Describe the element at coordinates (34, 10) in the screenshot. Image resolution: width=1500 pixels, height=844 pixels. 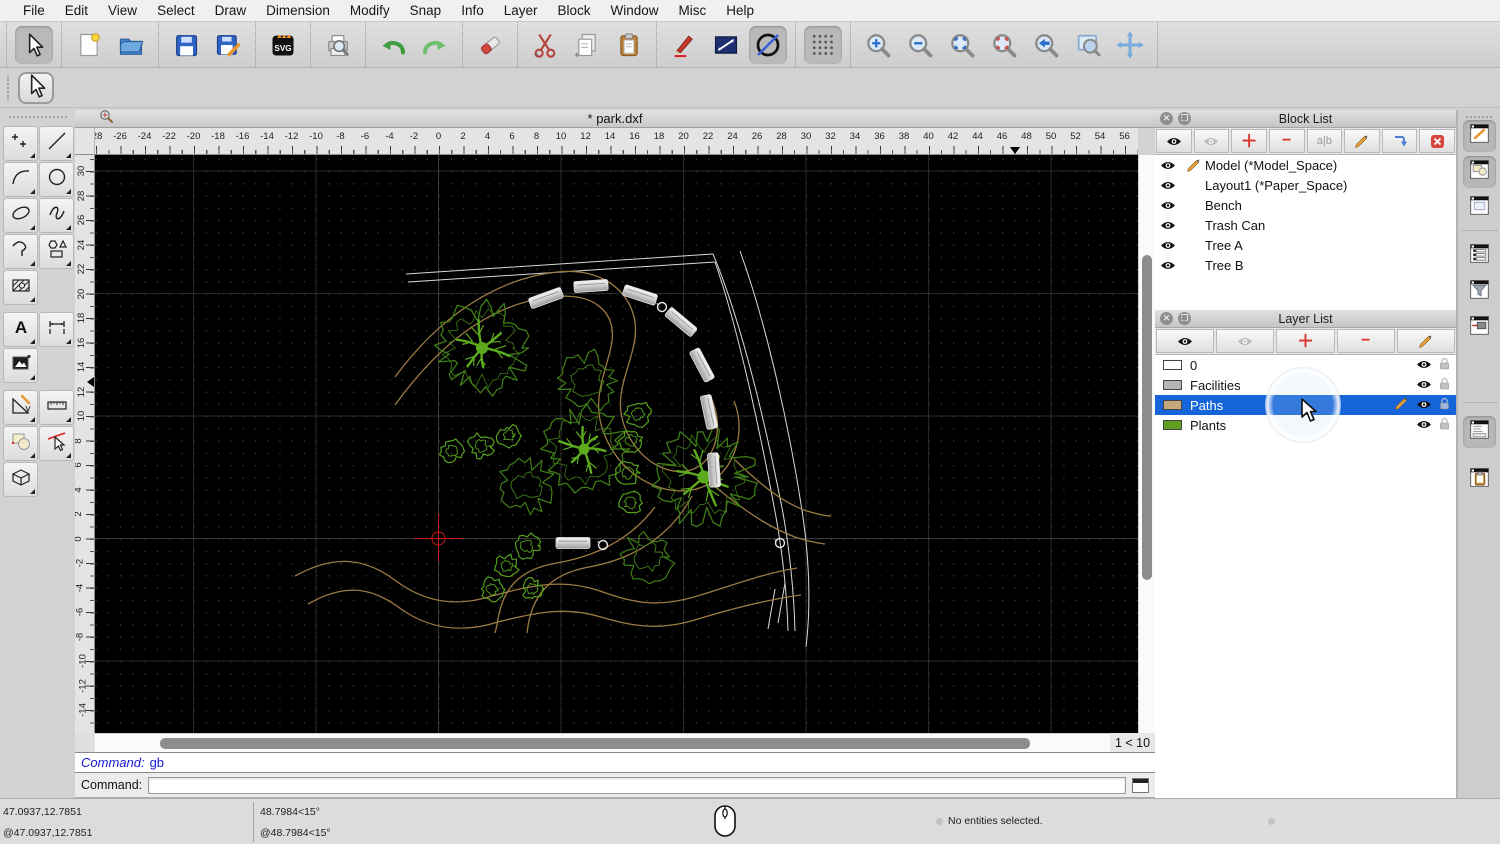
I see `menu-file: File` at that location.